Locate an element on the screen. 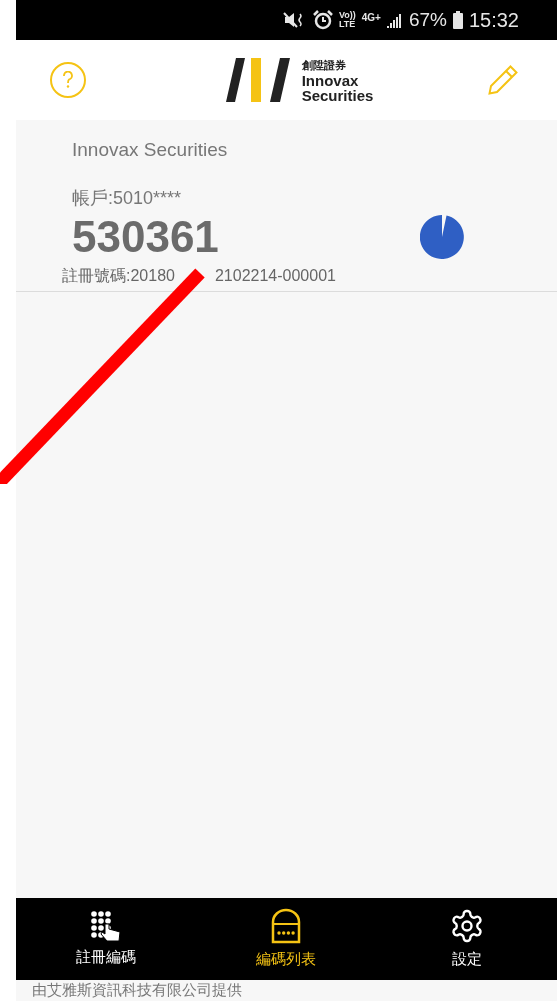 This screenshot has width=557, height=1001. nav-tab: 編碼列表 is located at coordinates (286, 939).